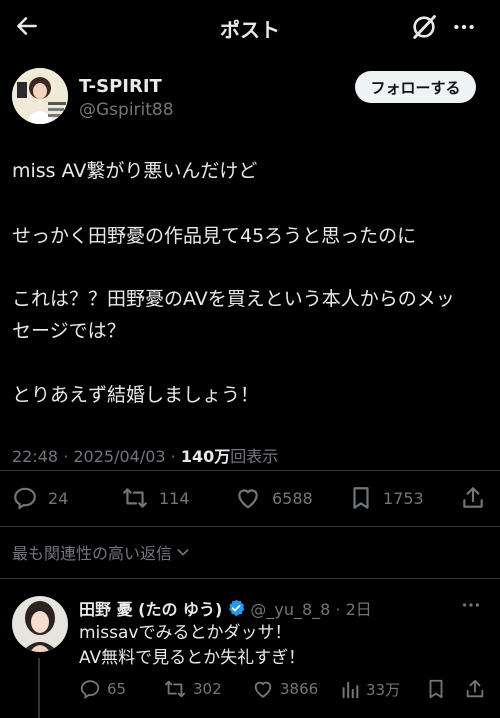 The image size is (500, 718). Describe the element at coordinates (207, 689) in the screenshot. I see `reply-repost-count: 302` at that location.